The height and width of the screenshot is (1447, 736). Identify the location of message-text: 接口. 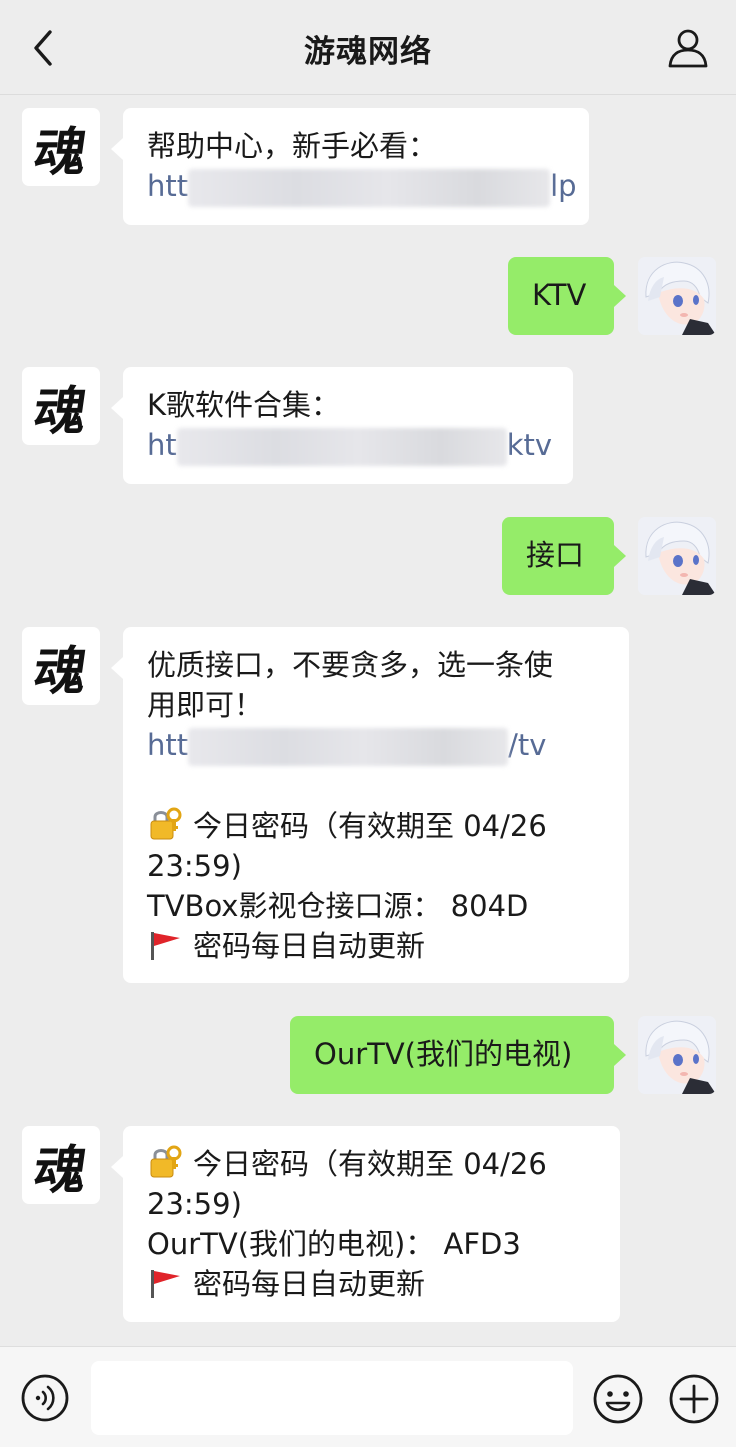
(555, 555).